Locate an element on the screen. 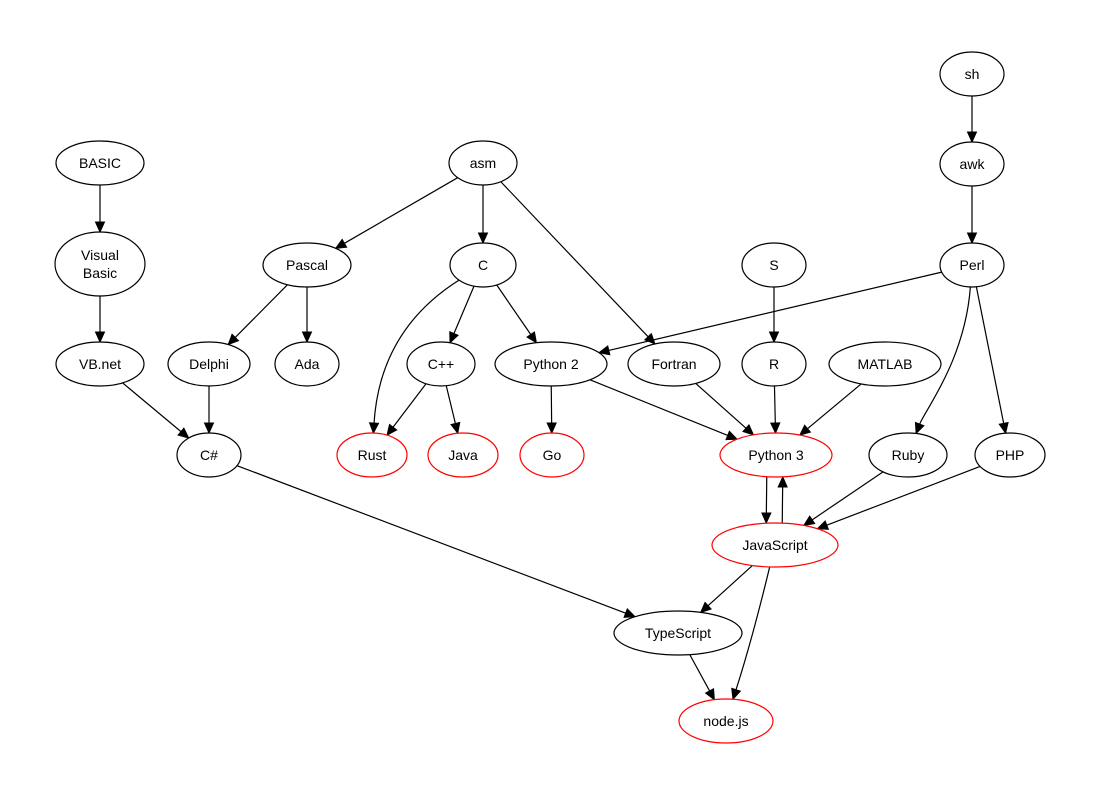 This screenshot has width=1100, height=800. node-matlab: MATLAB is located at coordinates (885, 364).